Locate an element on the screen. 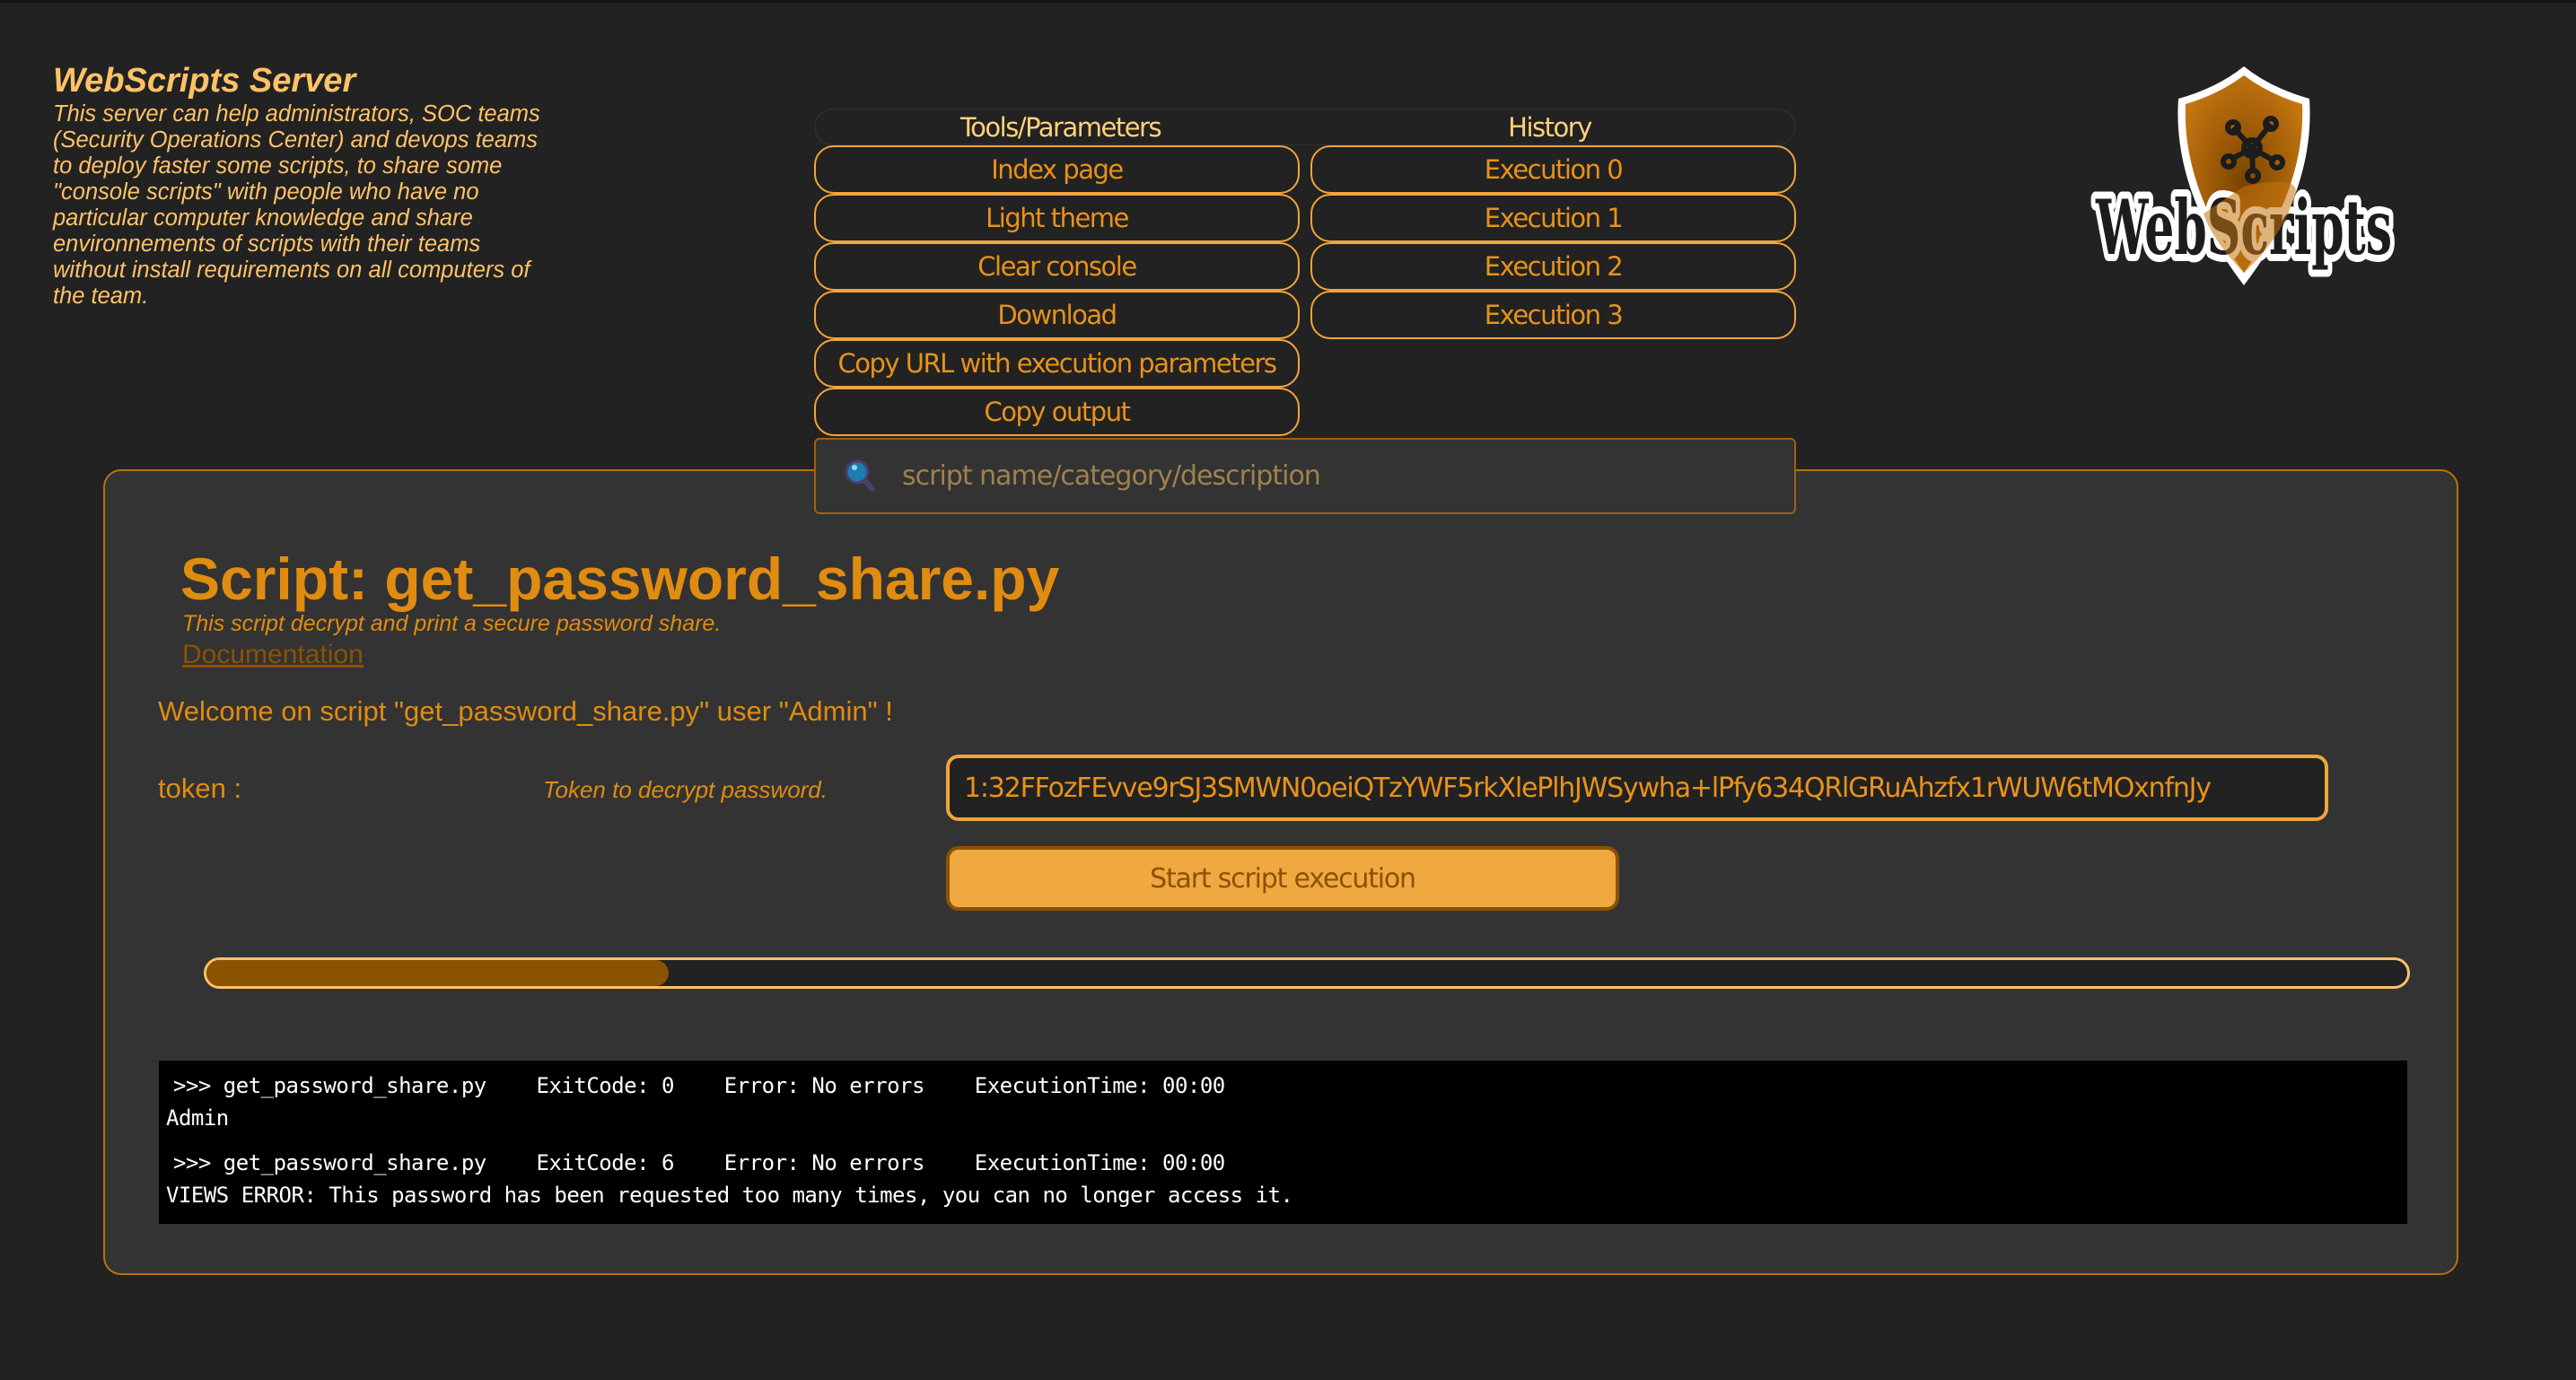 The width and height of the screenshot is (2576, 1380). console-output-line: Admin is located at coordinates (197, 1118).